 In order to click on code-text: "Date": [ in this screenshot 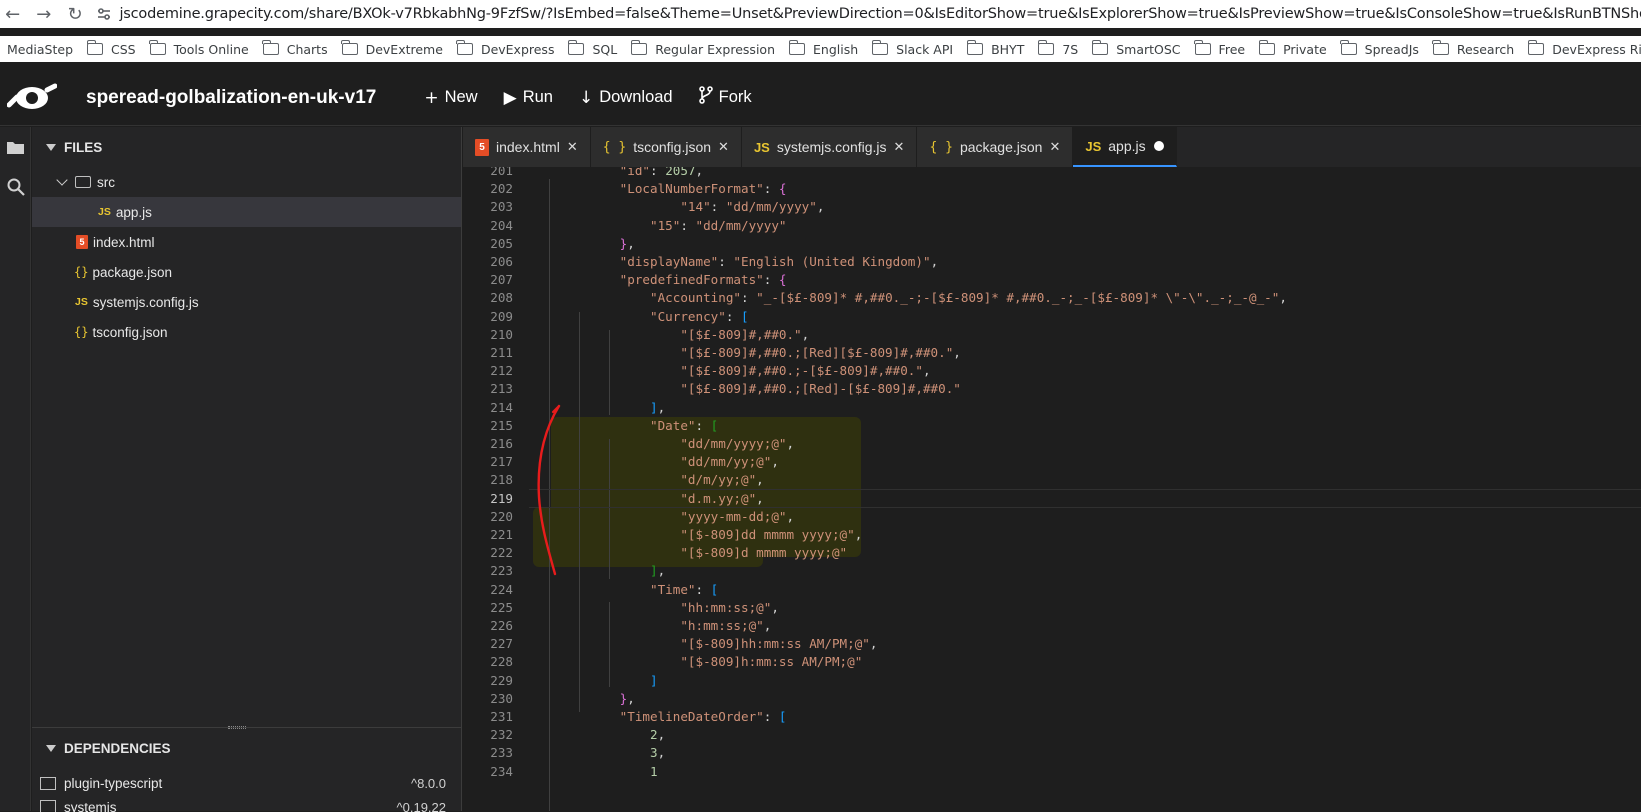, I will do `click(684, 425)`.